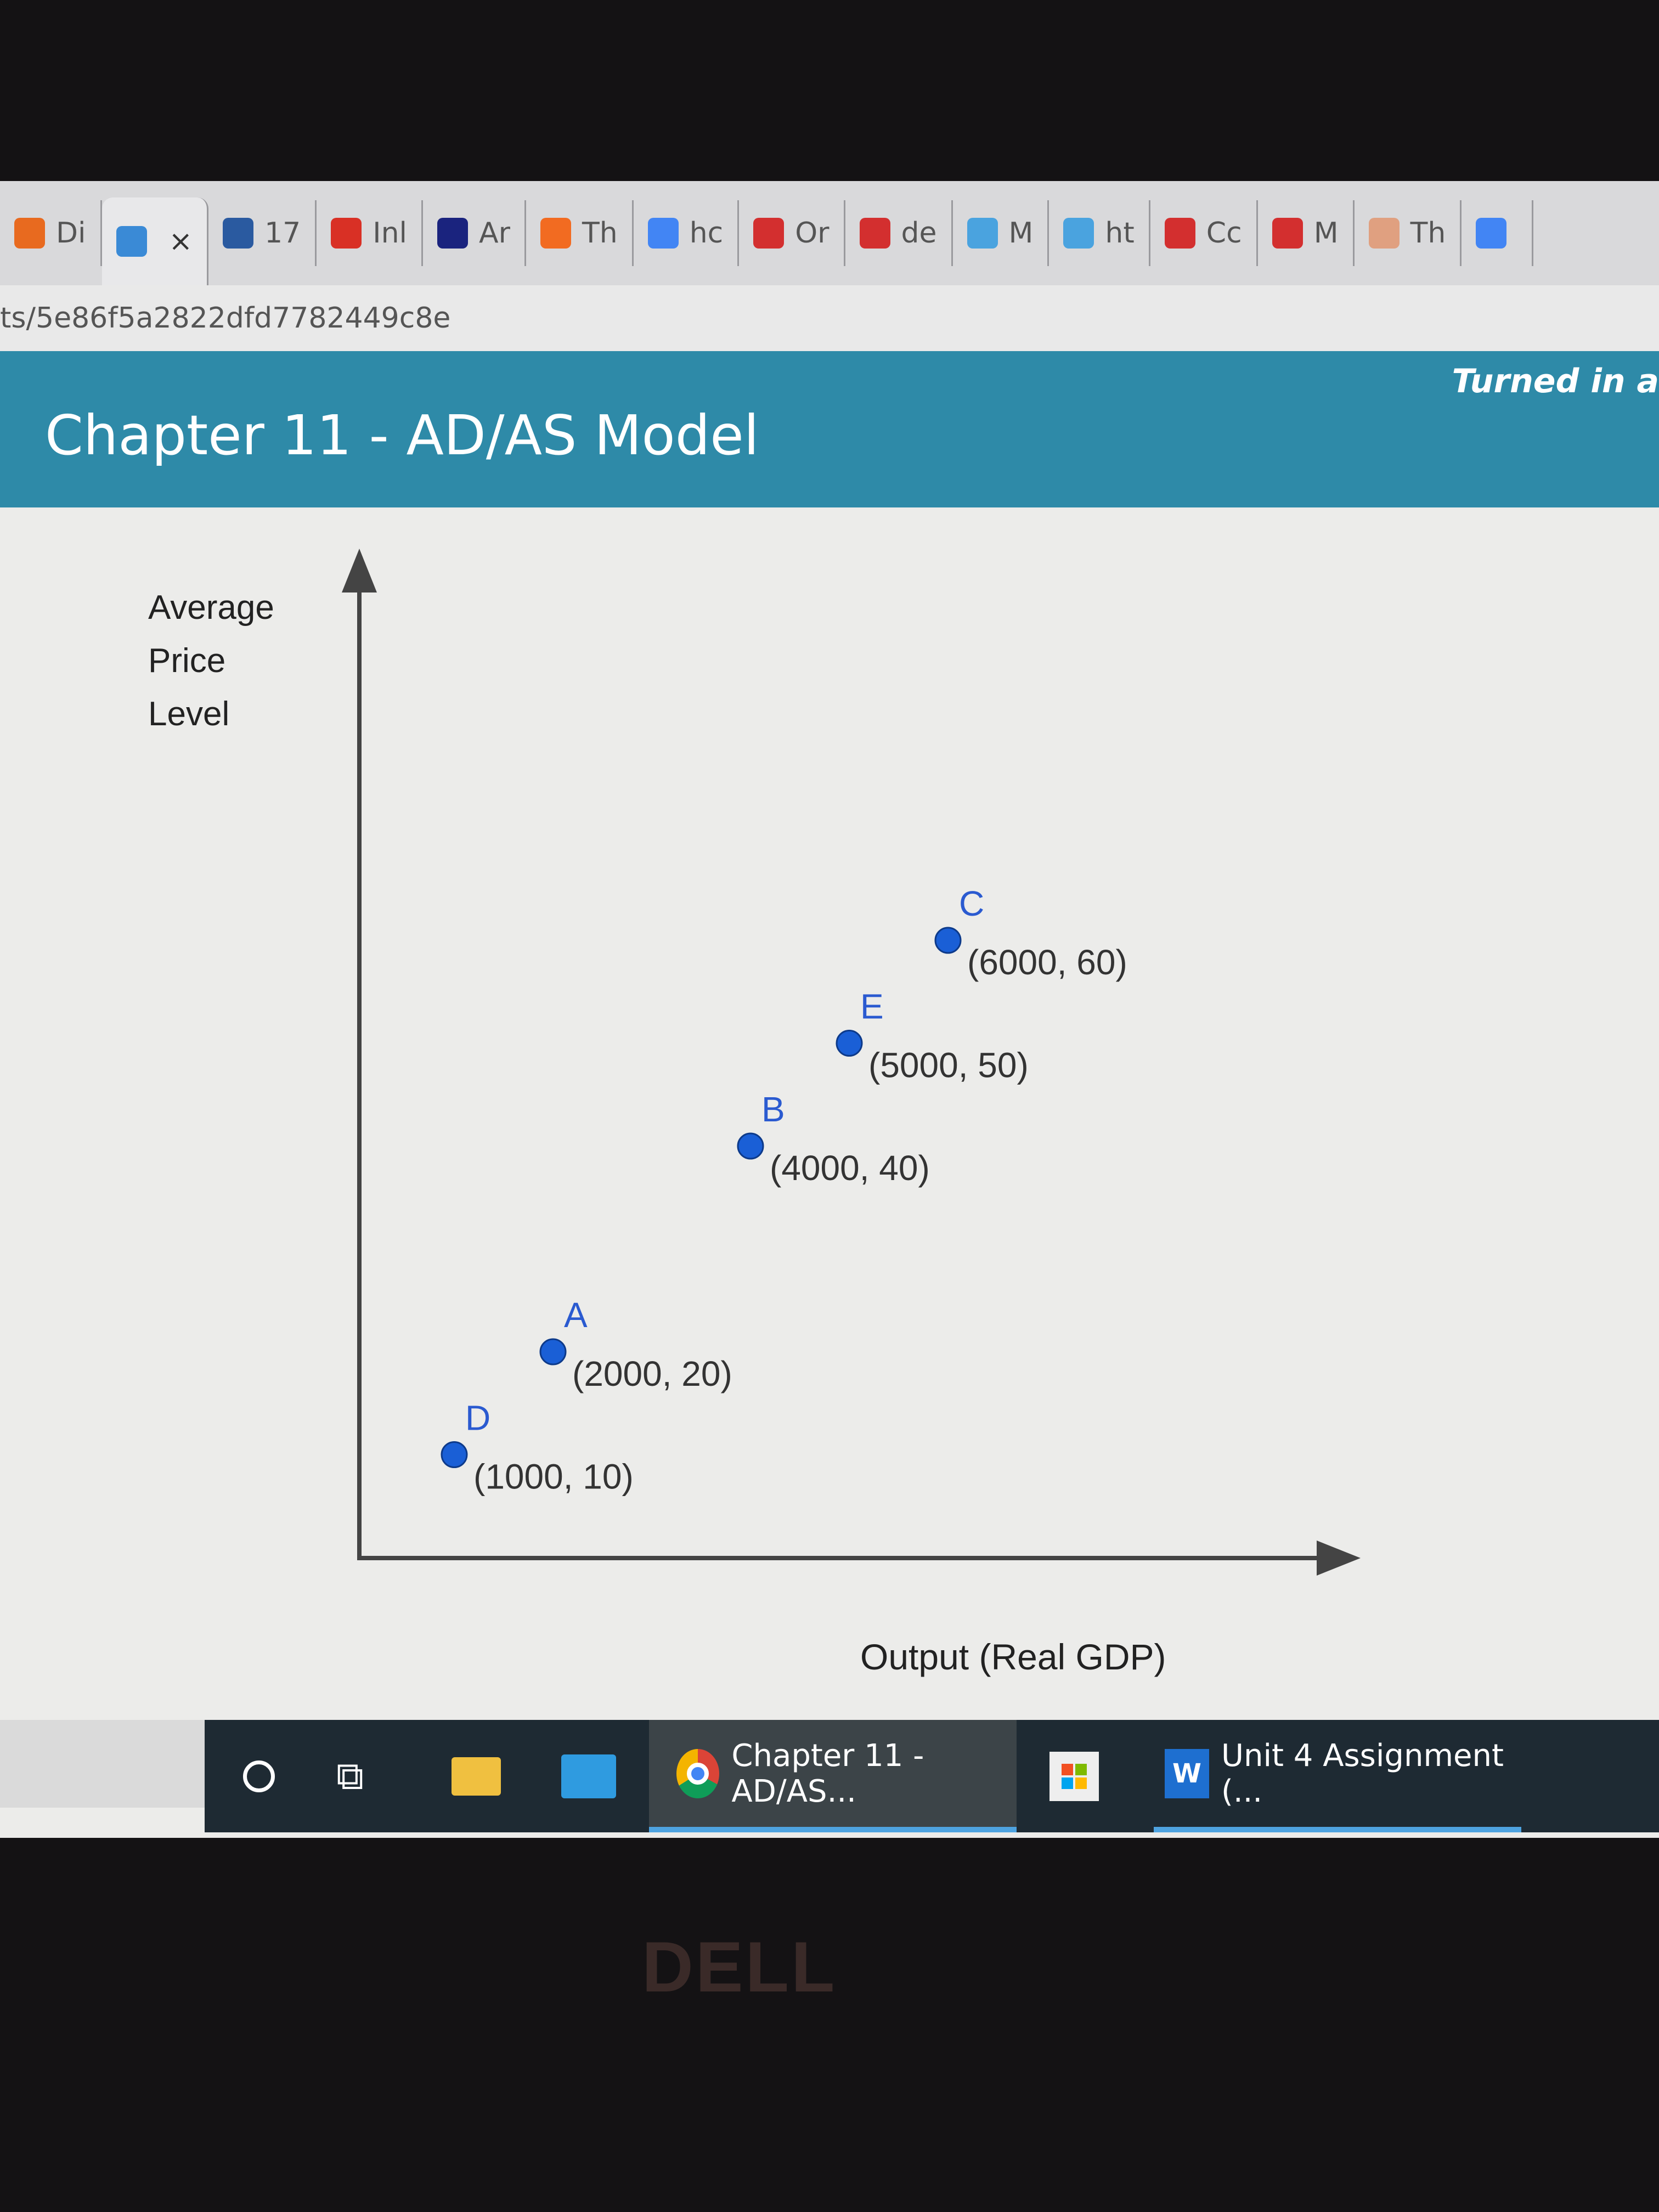 The width and height of the screenshot is (1659, 2212). I want to click on data-point-e, so click(849, 1043).